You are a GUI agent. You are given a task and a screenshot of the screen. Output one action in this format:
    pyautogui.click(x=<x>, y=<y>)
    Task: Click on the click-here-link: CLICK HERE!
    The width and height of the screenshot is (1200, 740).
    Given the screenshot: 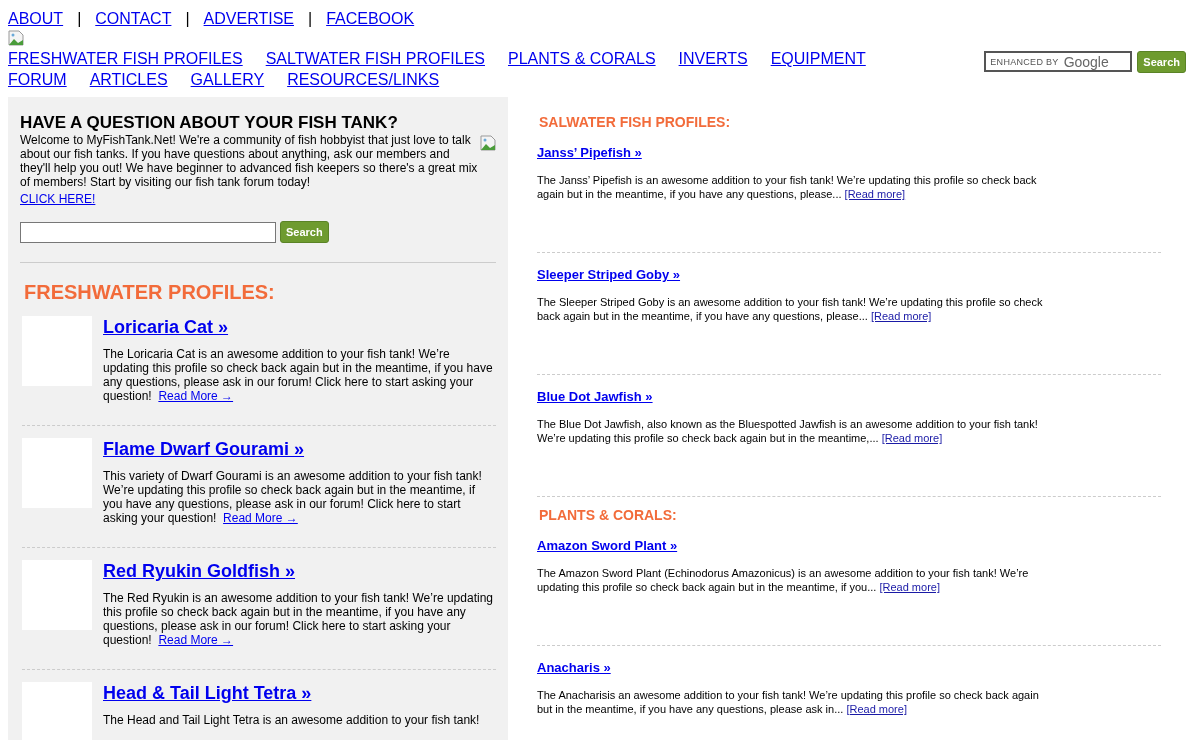 What is the action you would take?
    pyautogui.click(x=58, y=199)
    